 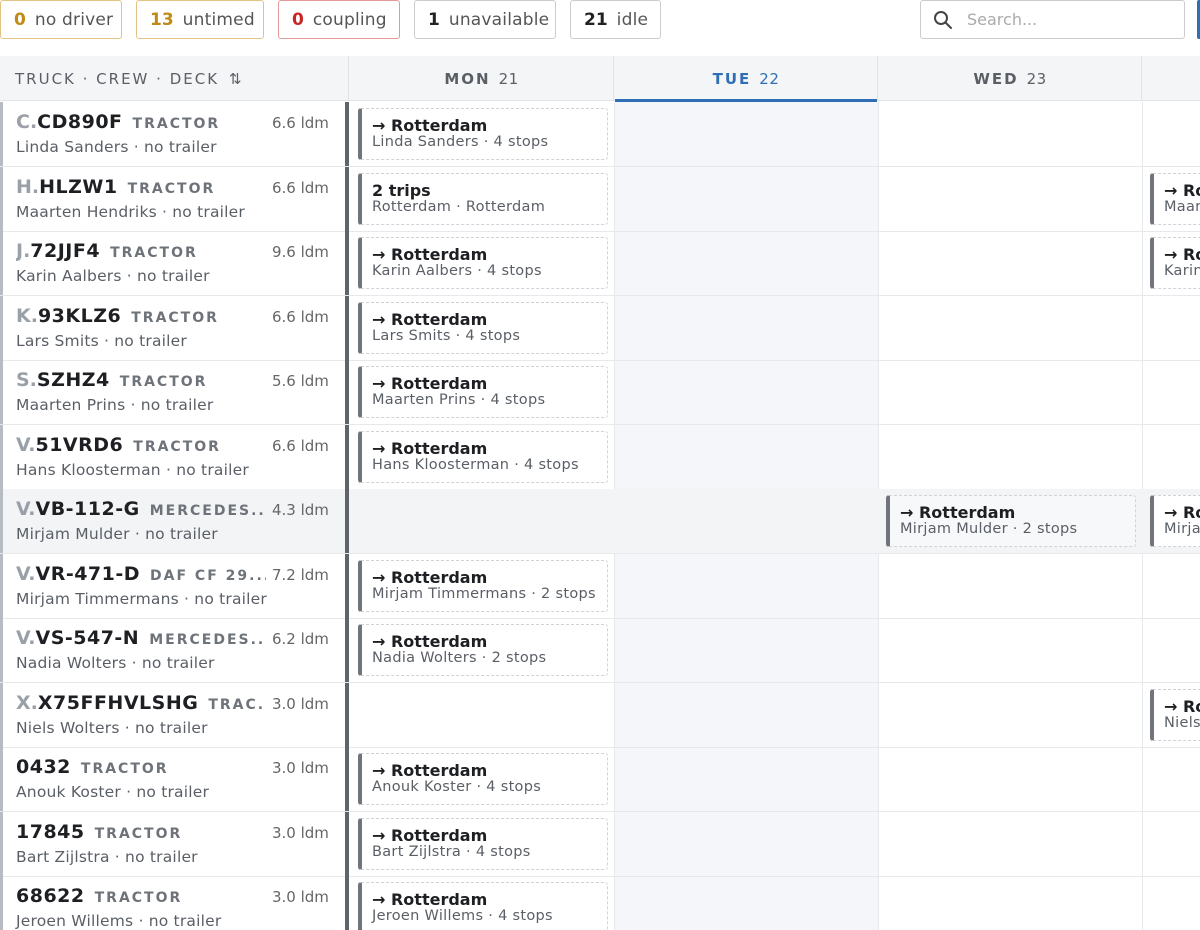 What do you see at coordinates (300, 123) in the screenshot?
I see `deck-ldm: 6.6 ldm` at bounding box center [300, 123].